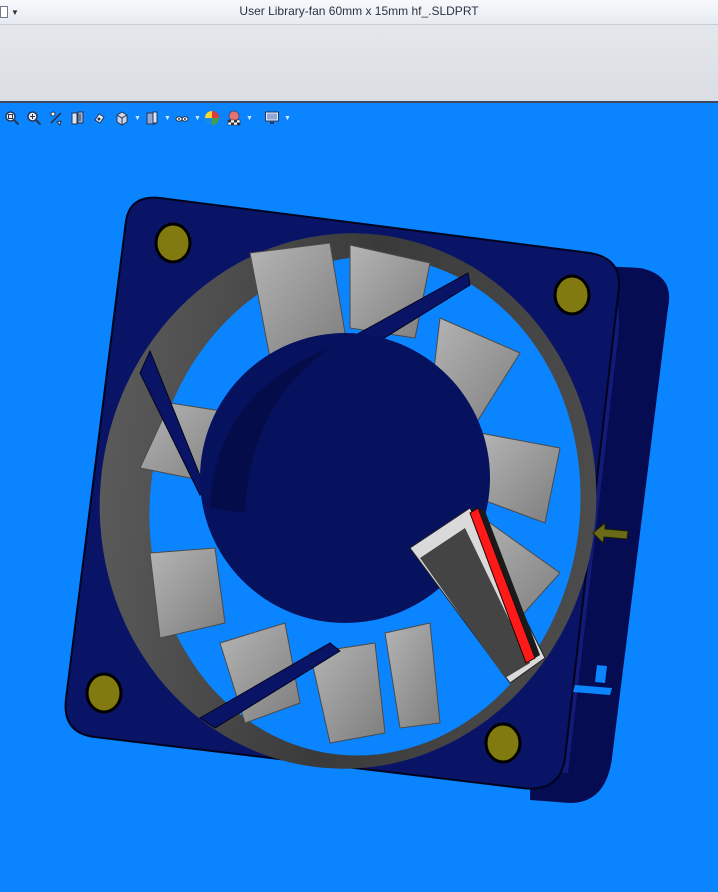  Describe the element at coordinates (173, 243) in the screenshot. I see `mount-hole-top-left` at that location.